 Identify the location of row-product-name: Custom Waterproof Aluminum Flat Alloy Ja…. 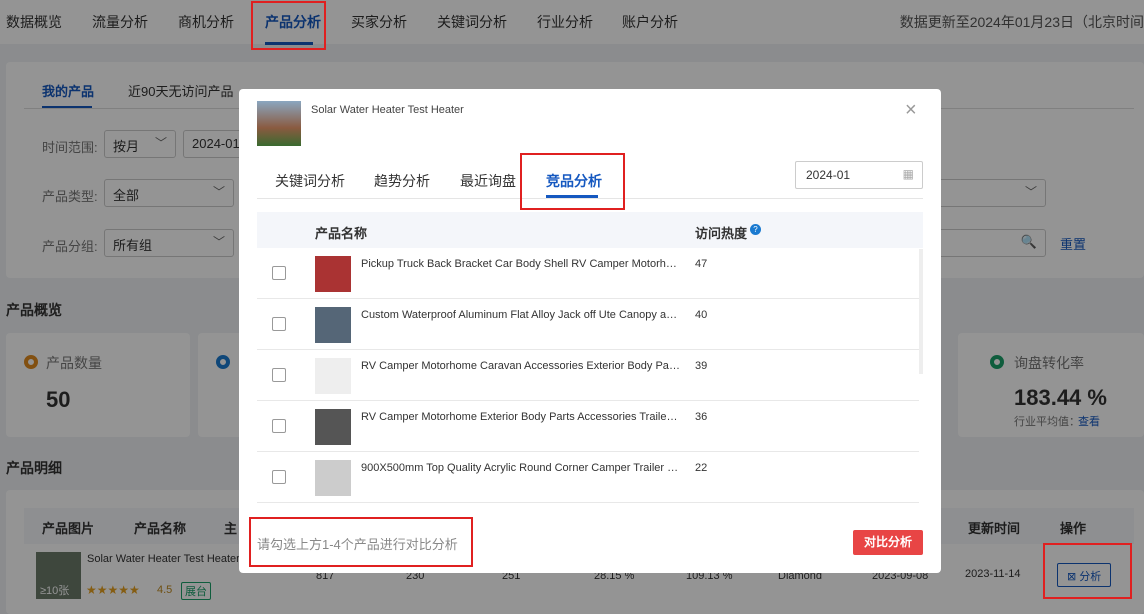
(521, 315).